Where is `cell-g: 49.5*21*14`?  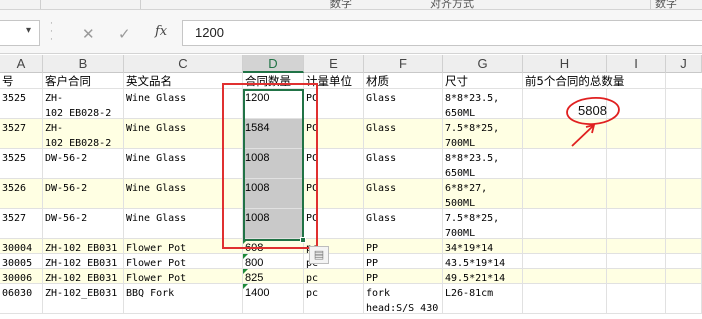
cell-g: 49.5*21*14 is located at coordinates (483, 276).